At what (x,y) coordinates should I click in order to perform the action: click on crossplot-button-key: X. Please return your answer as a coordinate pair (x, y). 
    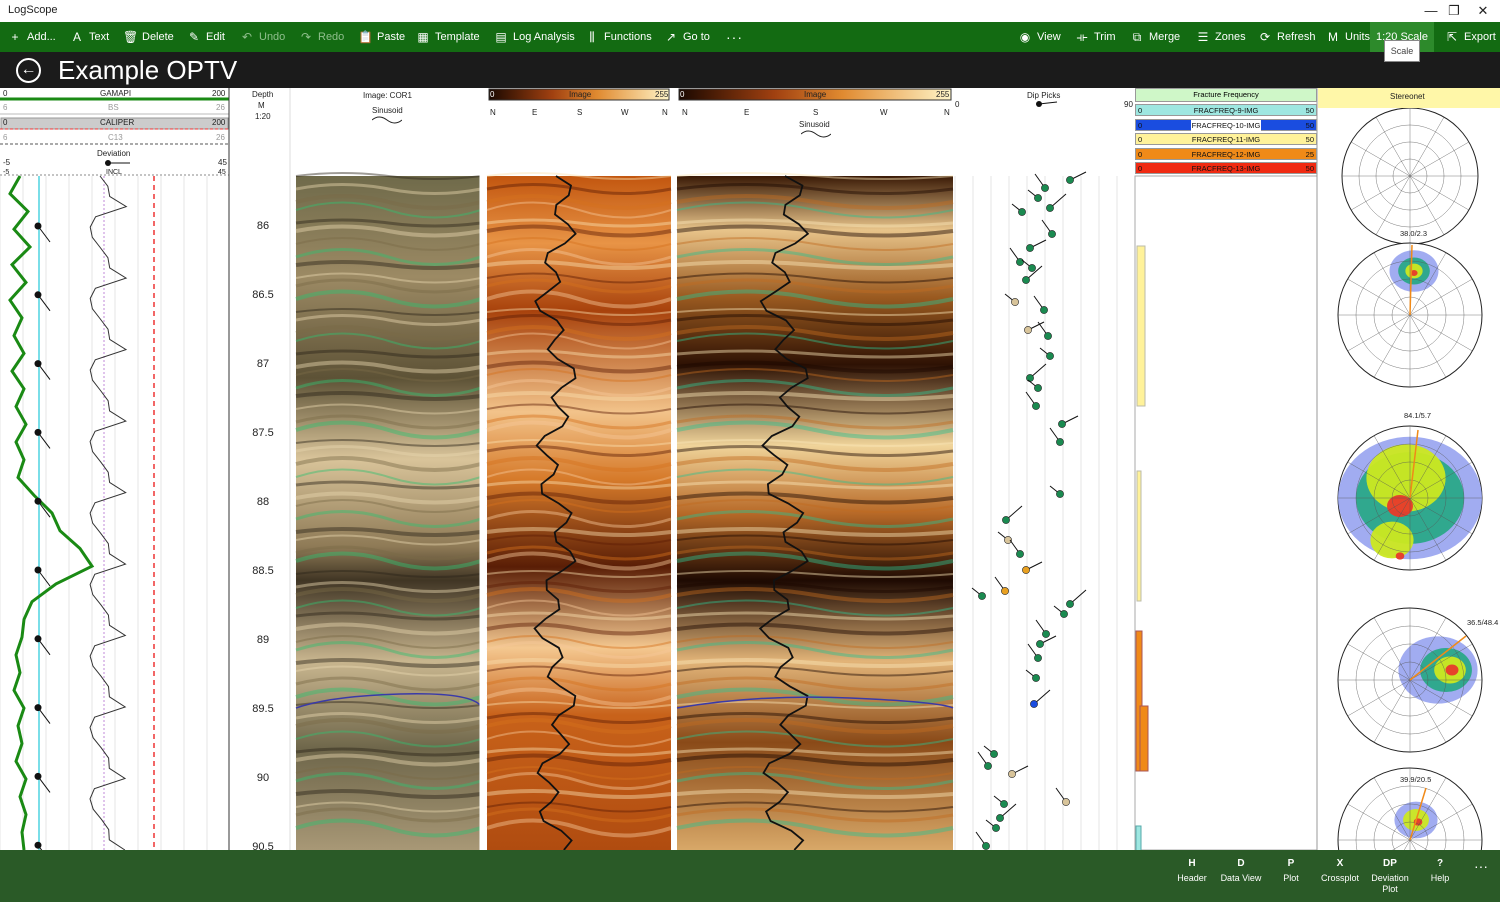
    Looking at the image, I should click on (1340, 863).